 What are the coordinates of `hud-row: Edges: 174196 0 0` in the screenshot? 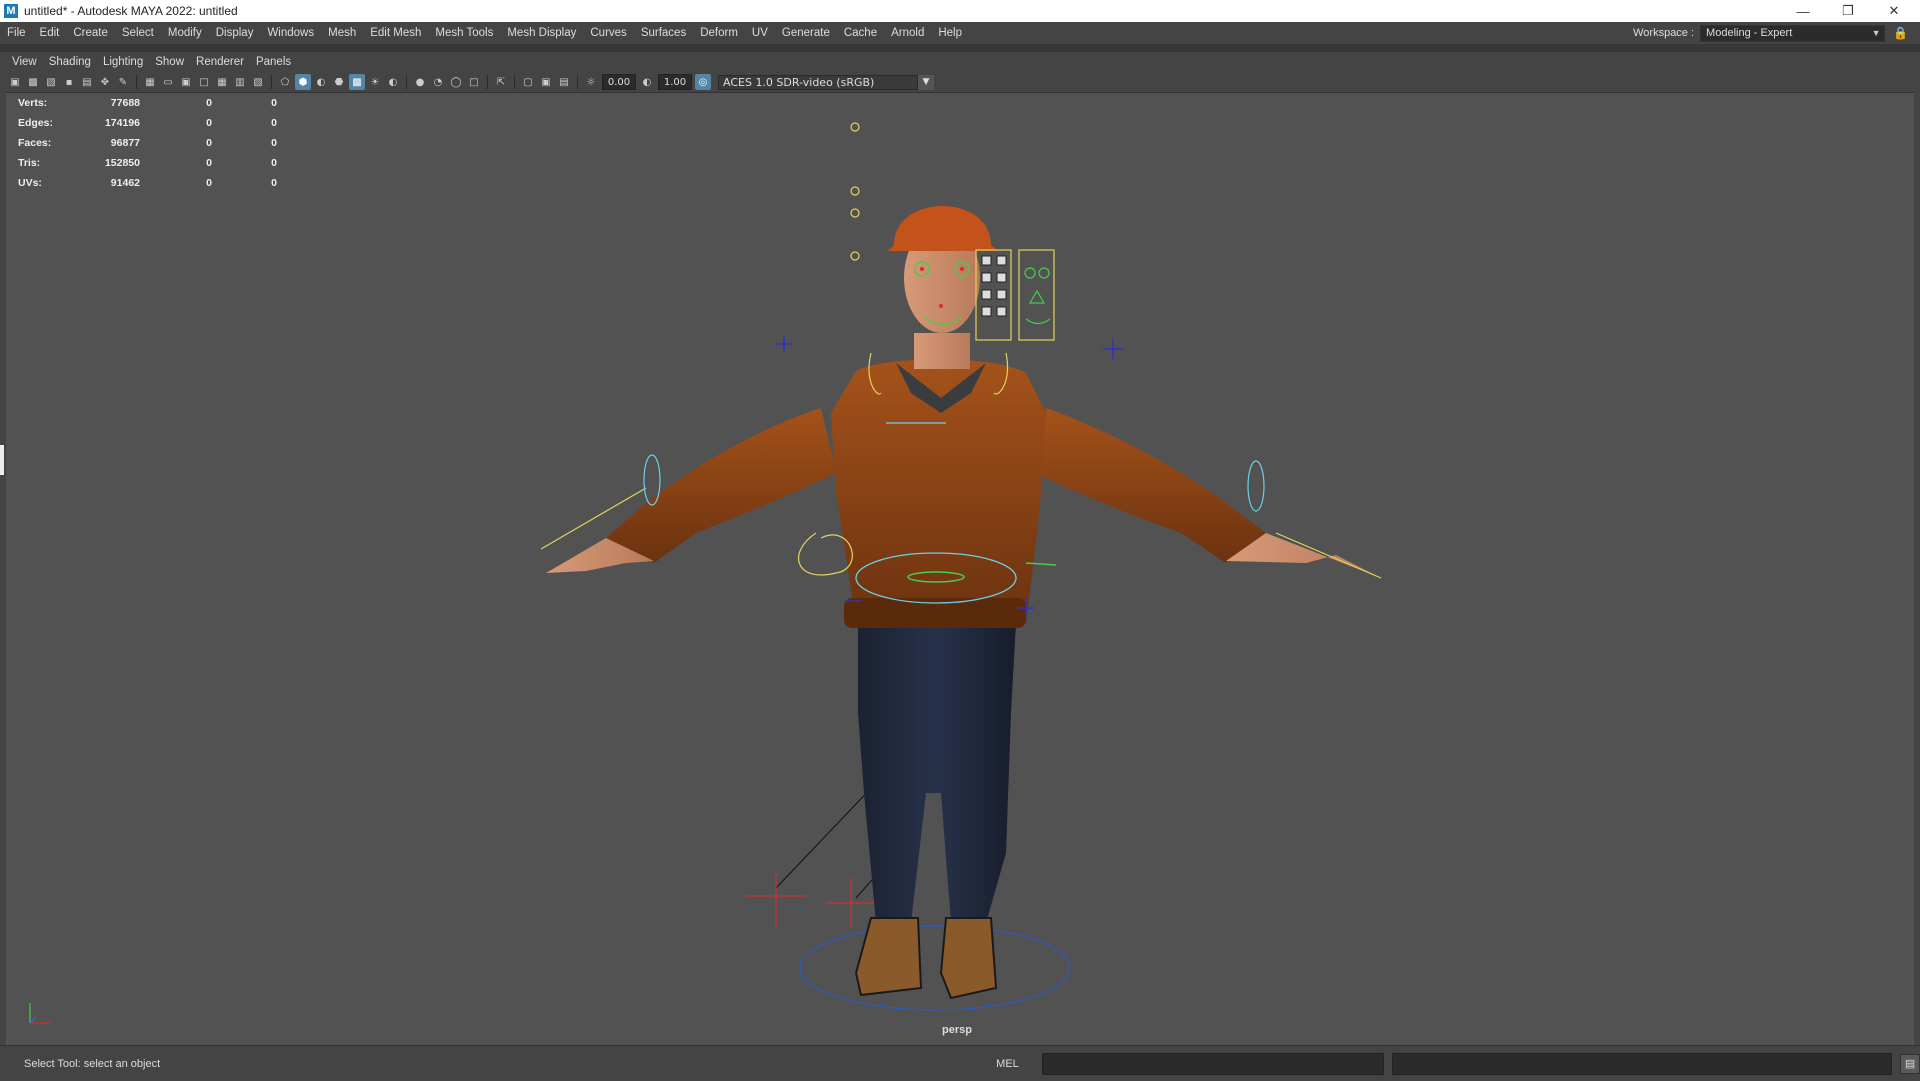 It's located at (147, 123).